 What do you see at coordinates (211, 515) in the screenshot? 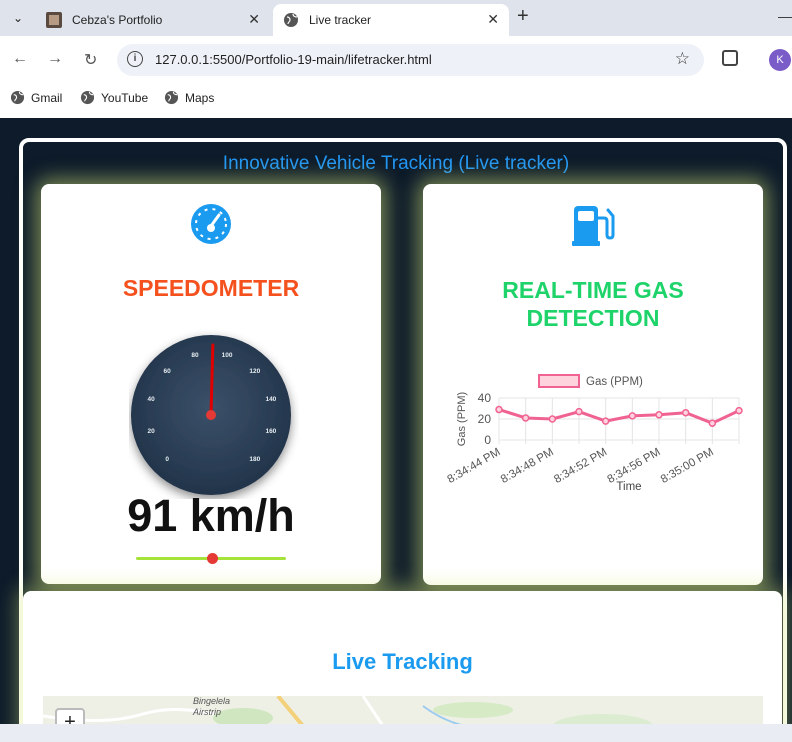
I see `speed-readout: 91 km/h` at bounding box center [211, 515].